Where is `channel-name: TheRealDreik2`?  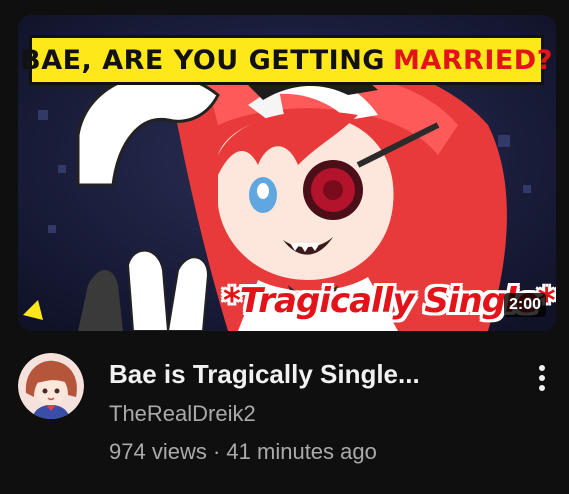 channel-name: TheRealDreik2 is located at coordinates (309, 414).